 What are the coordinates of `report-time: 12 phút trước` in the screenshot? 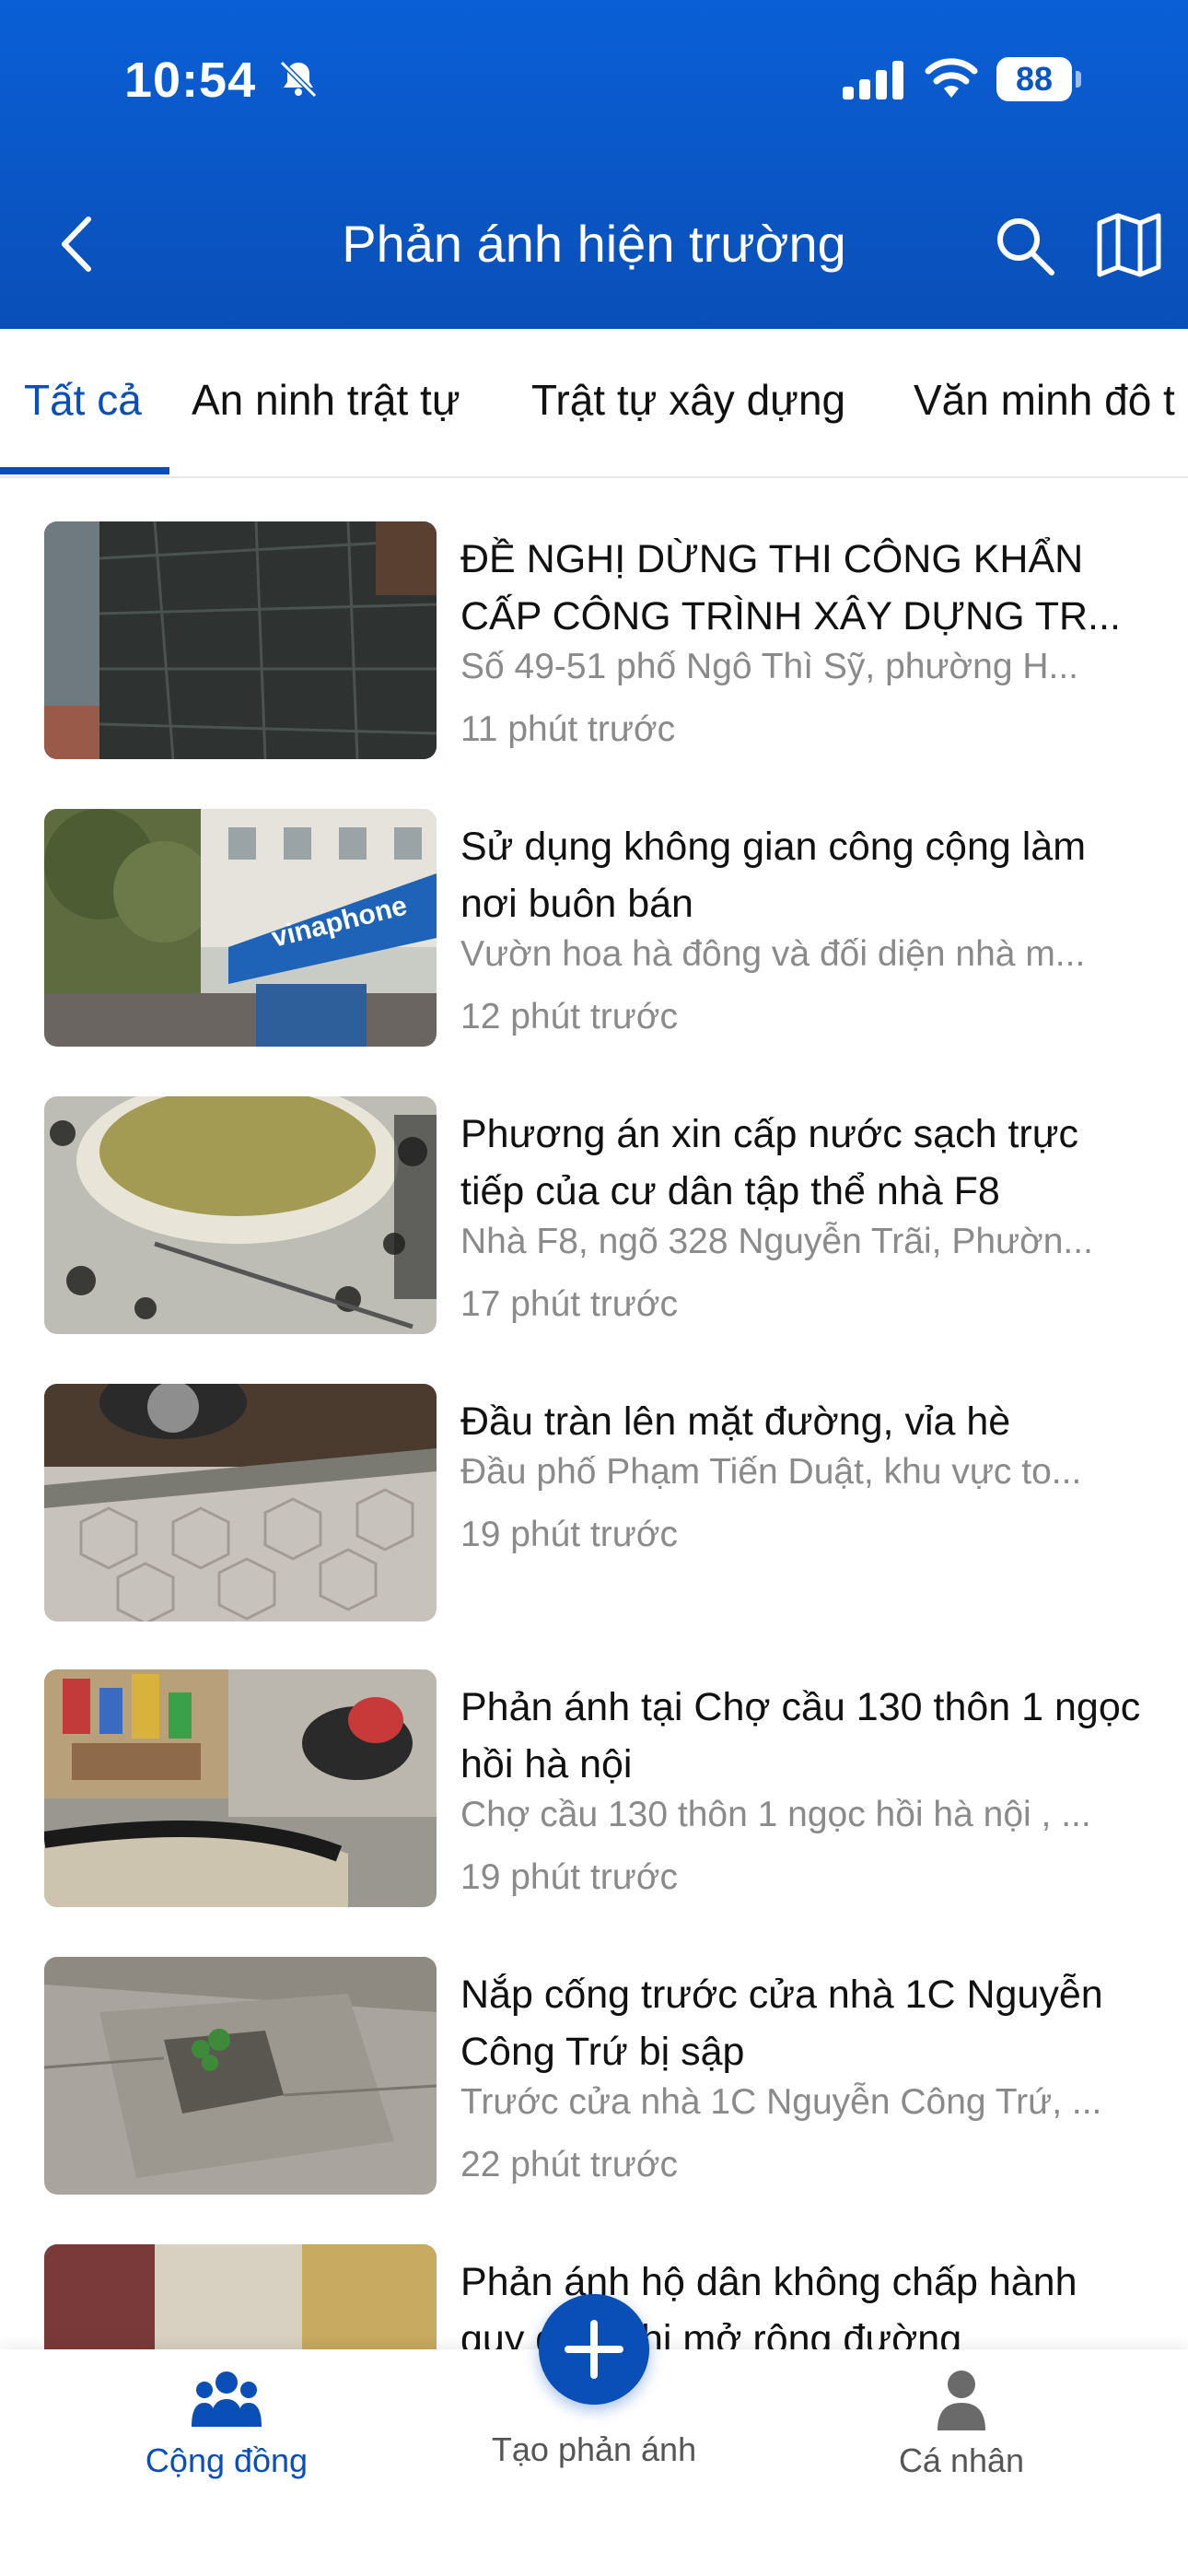 It's located at (569, 1016).